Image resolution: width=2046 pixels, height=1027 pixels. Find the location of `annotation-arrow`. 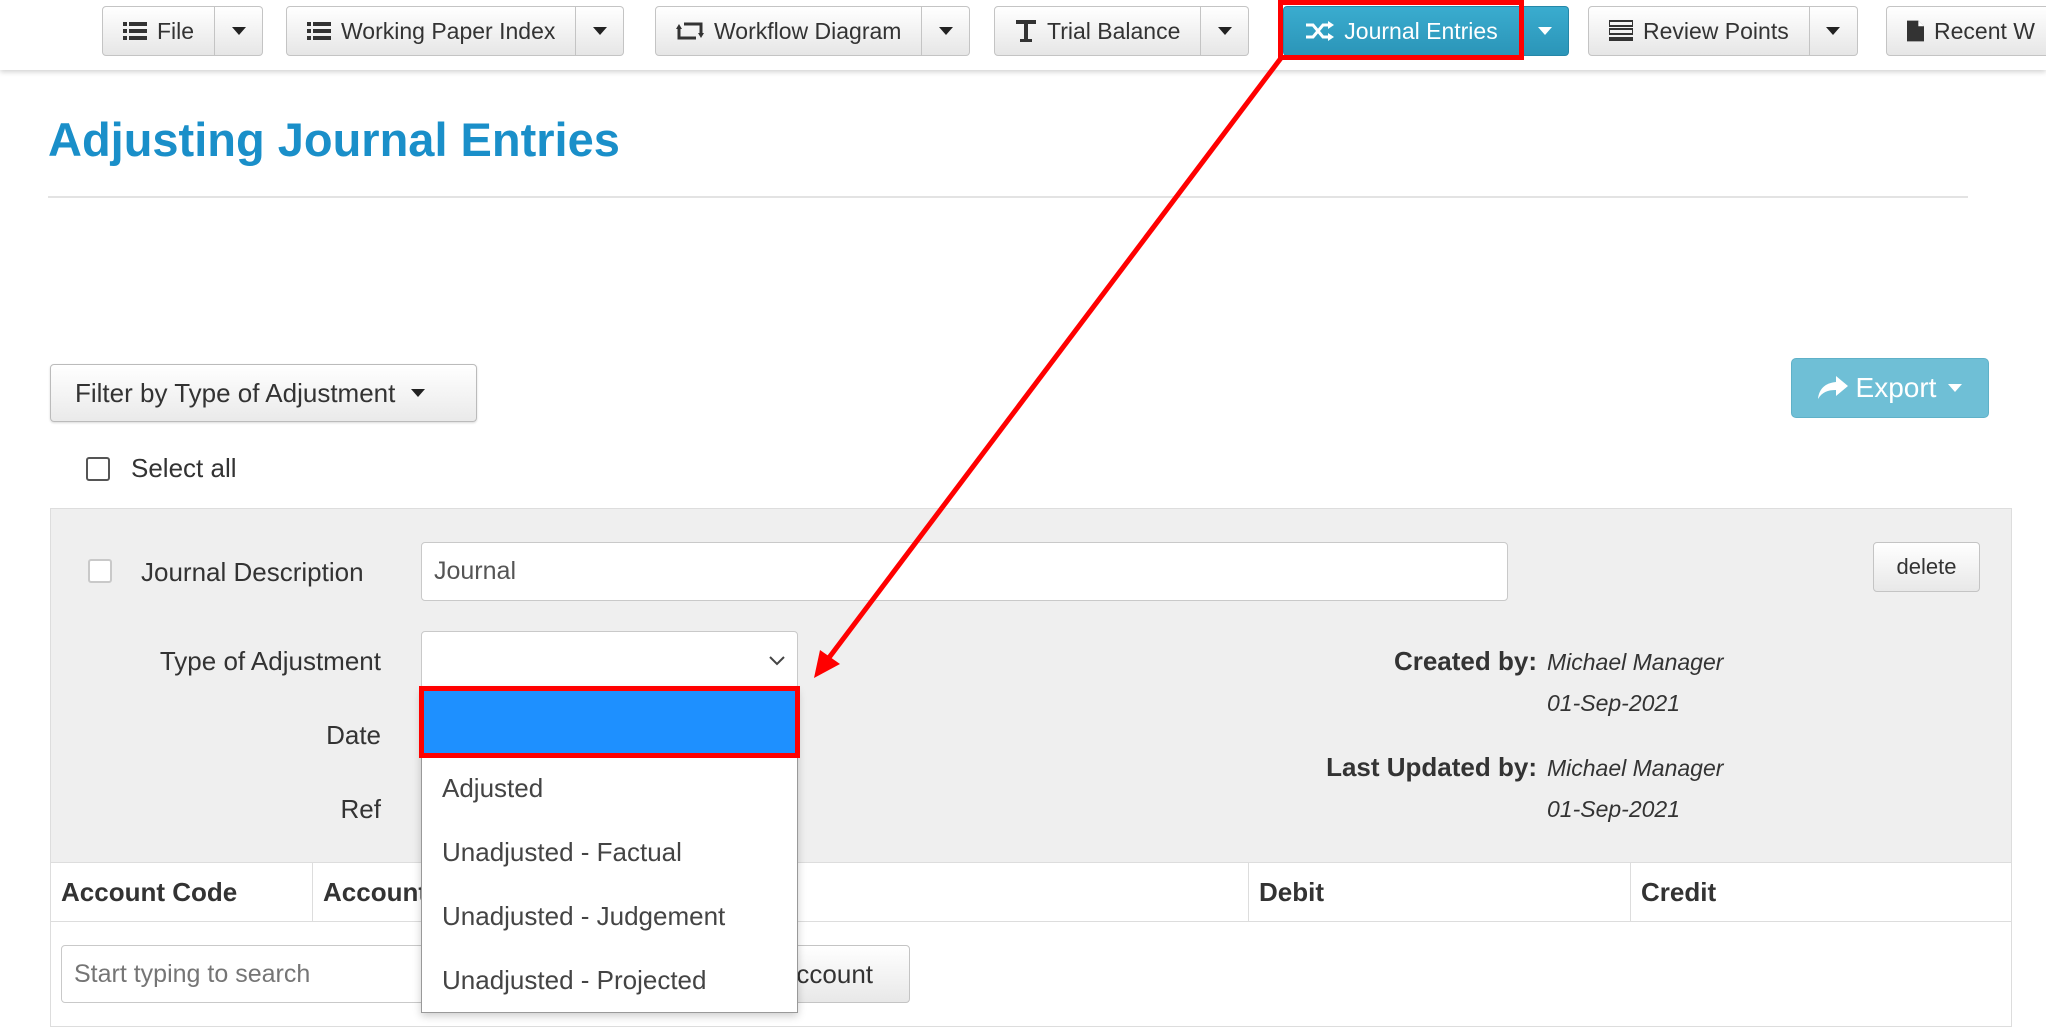

annotation-arrow is located at coordinates (1048, 367).